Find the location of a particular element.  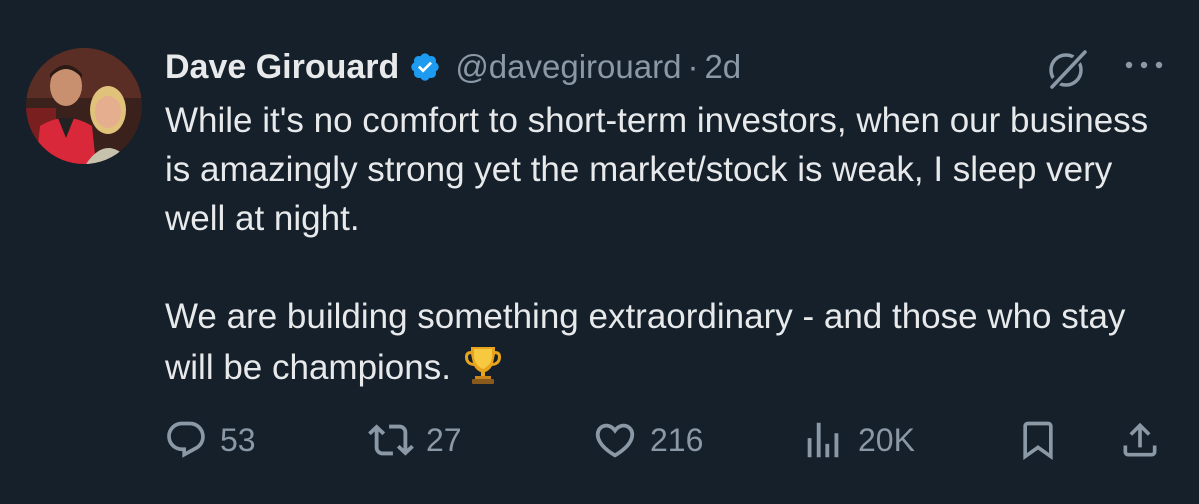

tweet-header: Dave Girouard @davegirouard · 2d is located at coordinates (453, 67).